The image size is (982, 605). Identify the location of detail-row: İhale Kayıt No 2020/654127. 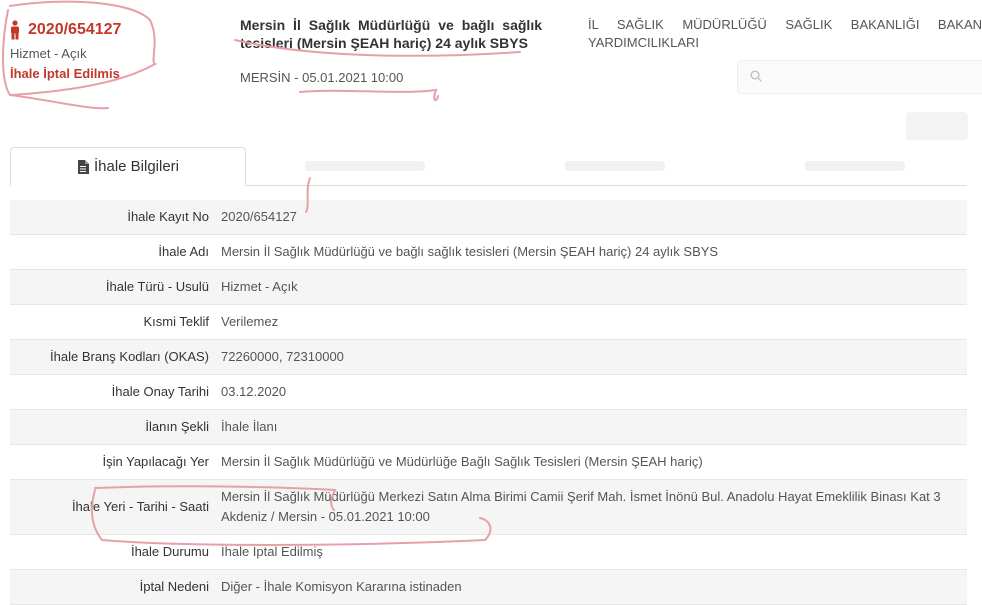
(488, 217).